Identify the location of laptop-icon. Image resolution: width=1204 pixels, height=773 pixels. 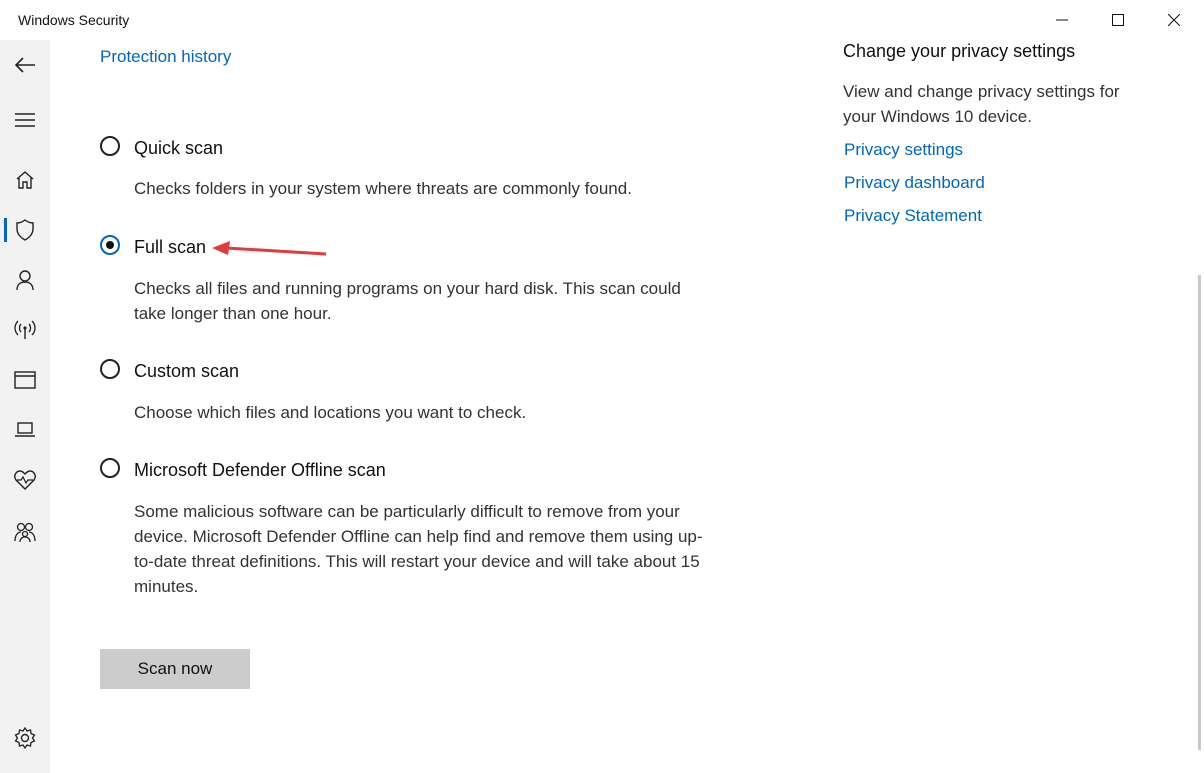
(25, 429).